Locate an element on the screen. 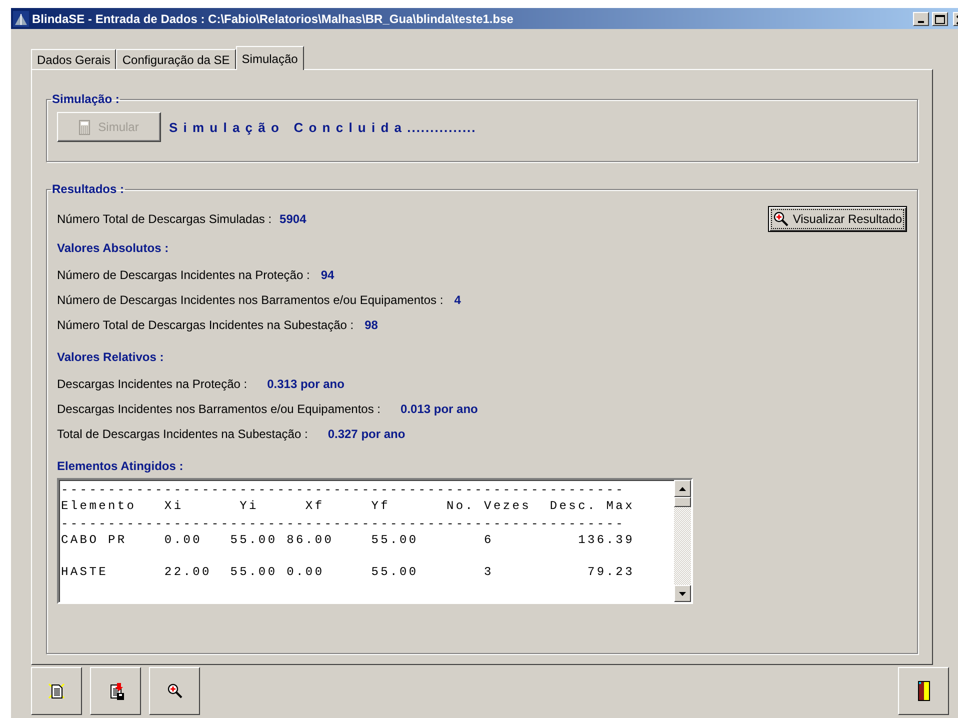 This screenshot has height=718, width=958. results-text-box is located at coordinates (375, 541).